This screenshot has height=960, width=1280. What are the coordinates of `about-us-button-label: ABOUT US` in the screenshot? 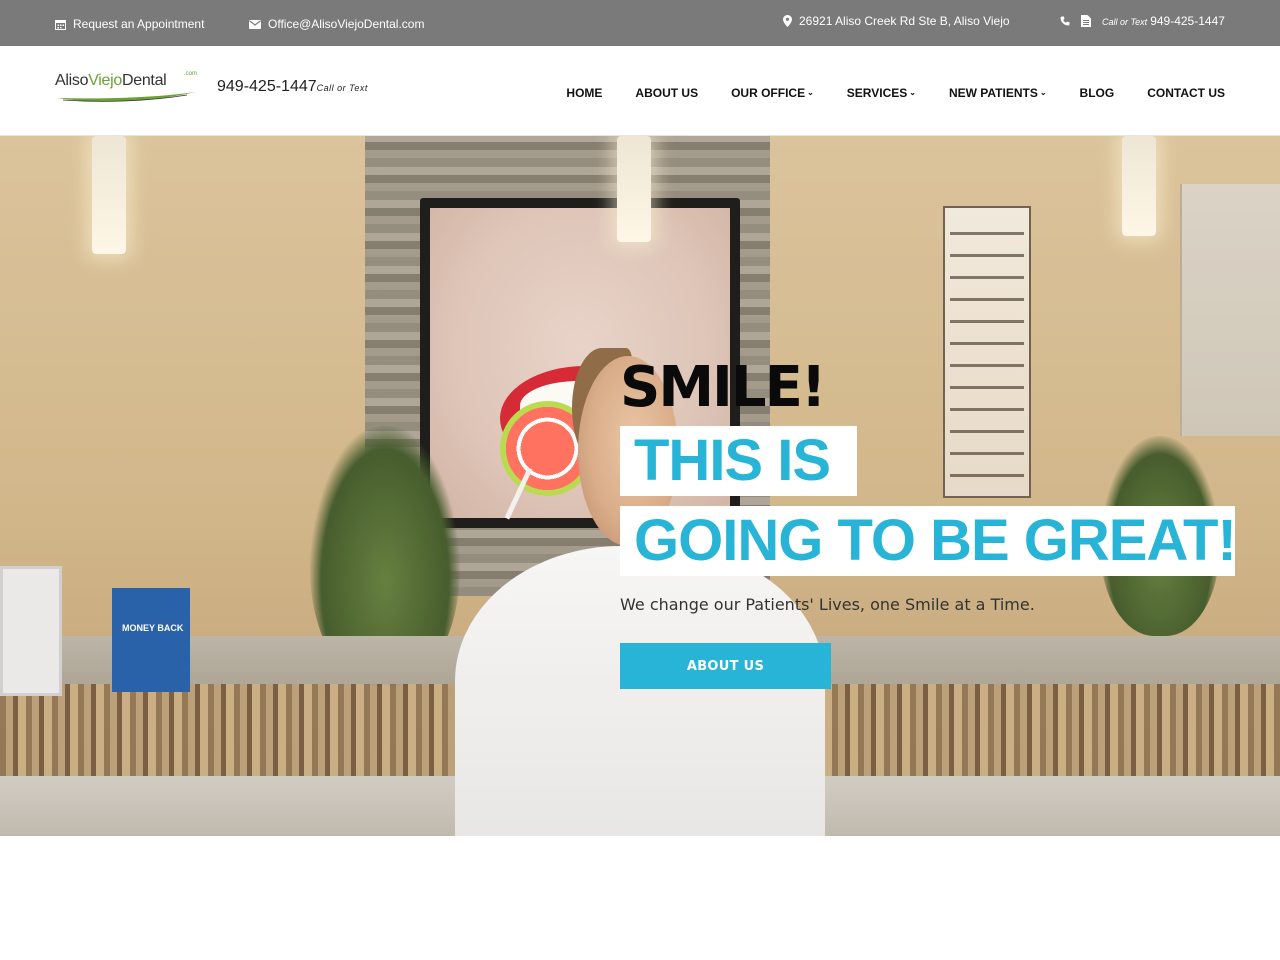 It's located at (725, 666).